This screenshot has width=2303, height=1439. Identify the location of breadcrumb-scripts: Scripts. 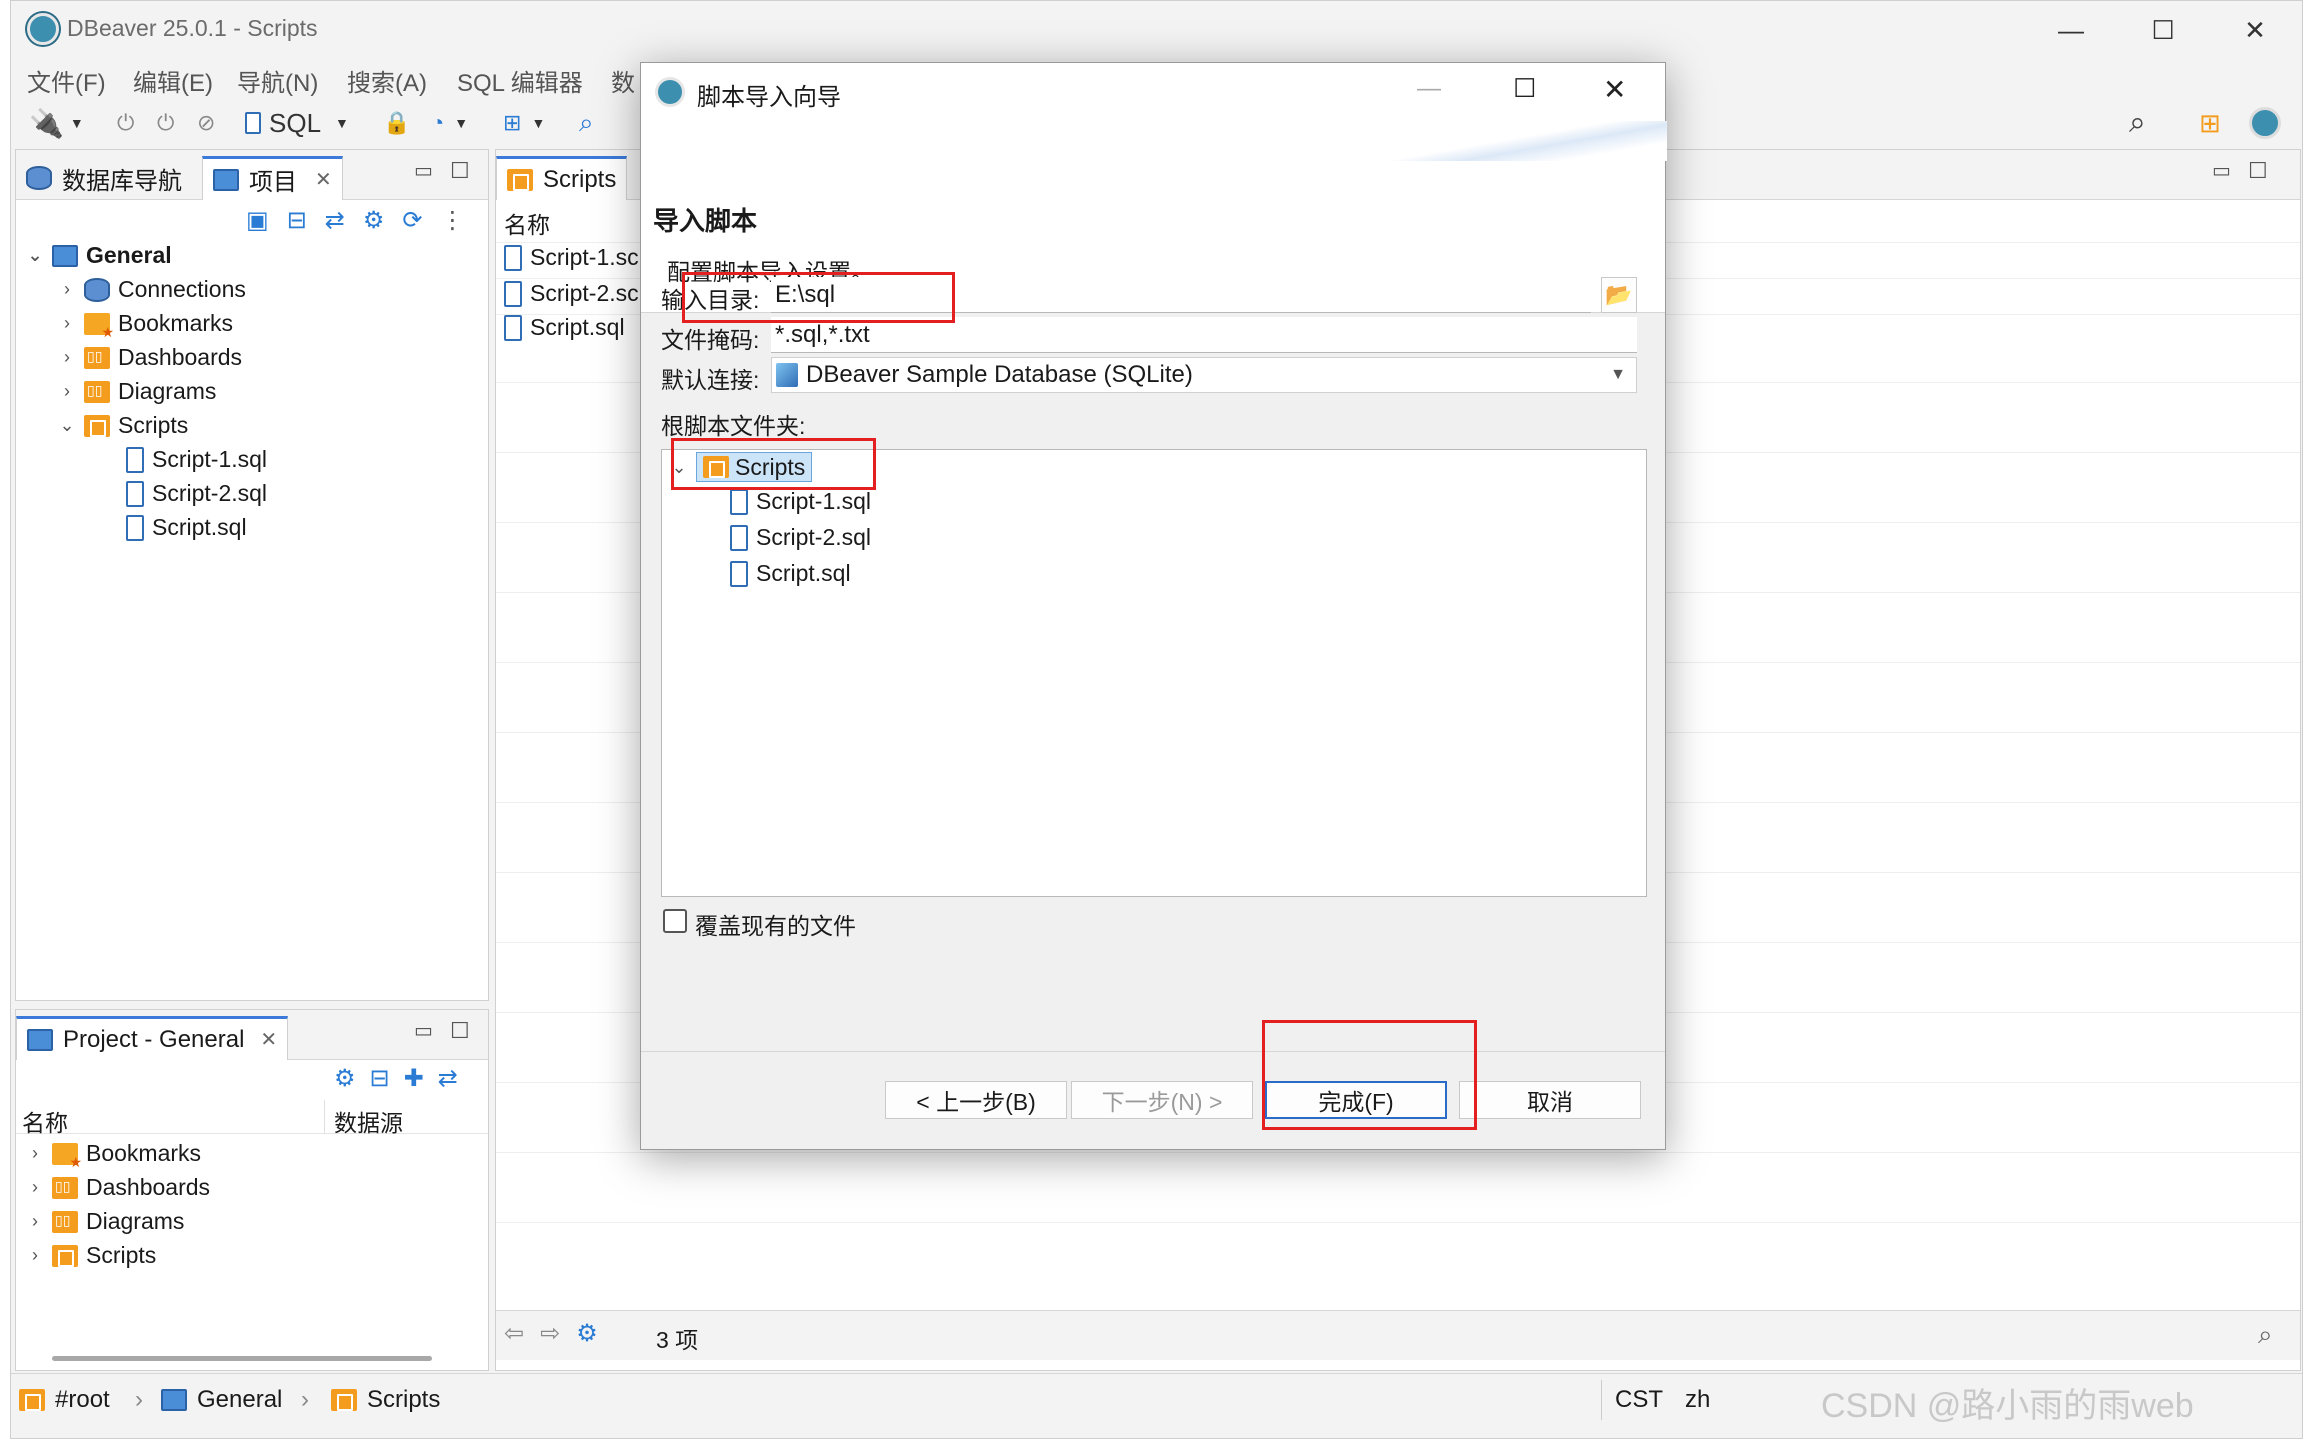
(385, 1400).